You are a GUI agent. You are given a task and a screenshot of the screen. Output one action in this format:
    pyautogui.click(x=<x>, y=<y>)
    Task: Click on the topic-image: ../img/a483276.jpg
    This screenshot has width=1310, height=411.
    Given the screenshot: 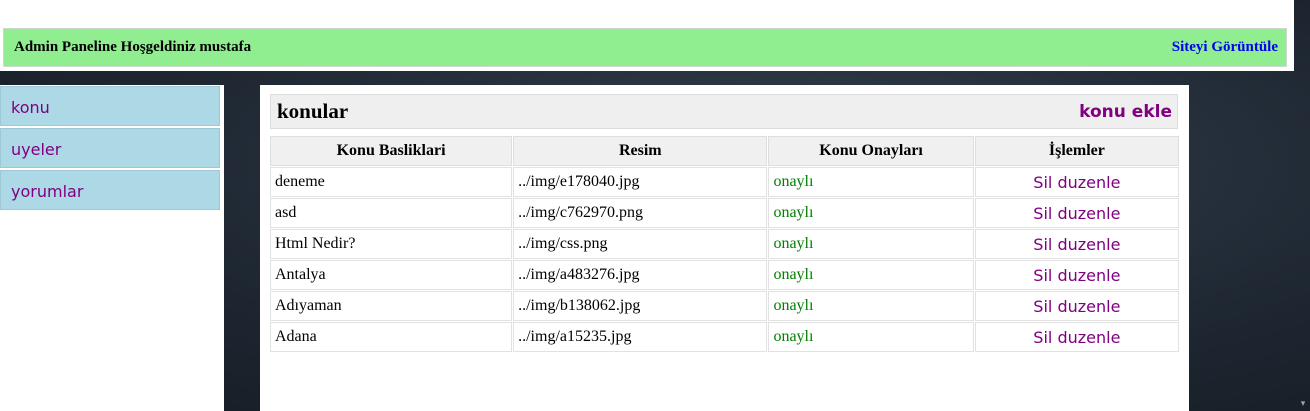 What is the action you would take?
    pyautogui.click(x=640, y=275)
    